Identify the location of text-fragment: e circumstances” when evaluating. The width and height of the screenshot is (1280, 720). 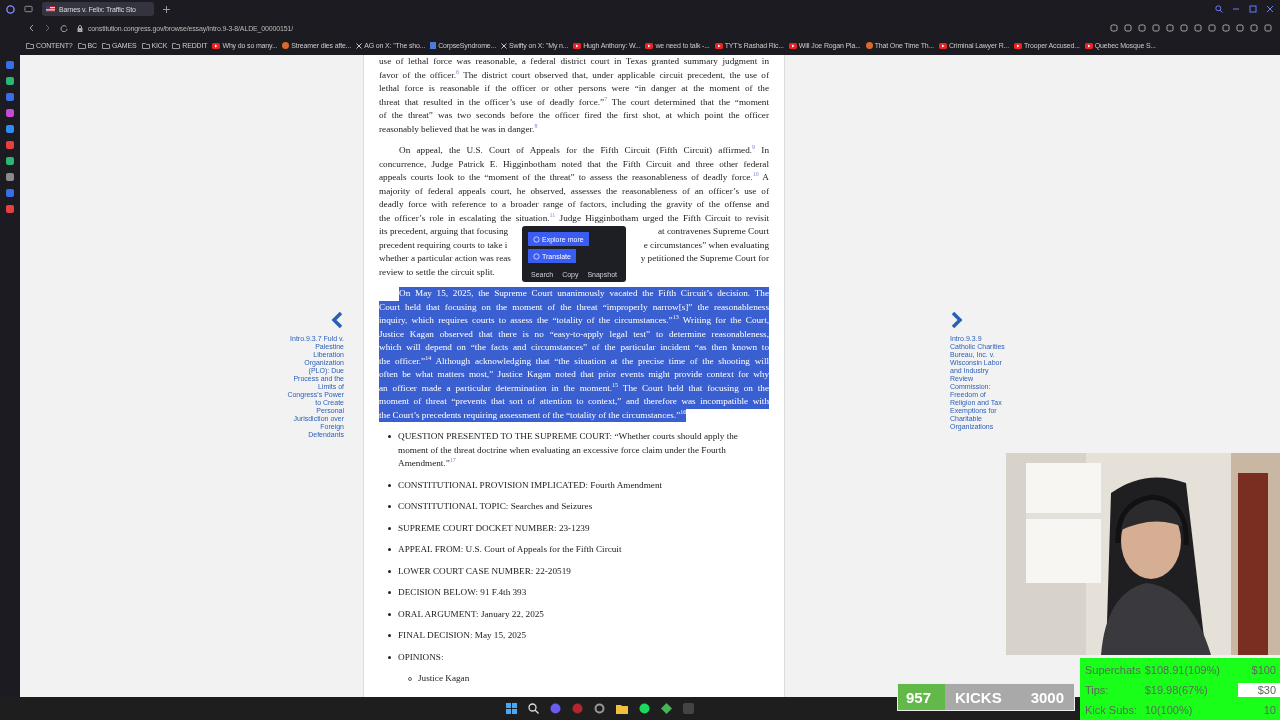
(706, 245).